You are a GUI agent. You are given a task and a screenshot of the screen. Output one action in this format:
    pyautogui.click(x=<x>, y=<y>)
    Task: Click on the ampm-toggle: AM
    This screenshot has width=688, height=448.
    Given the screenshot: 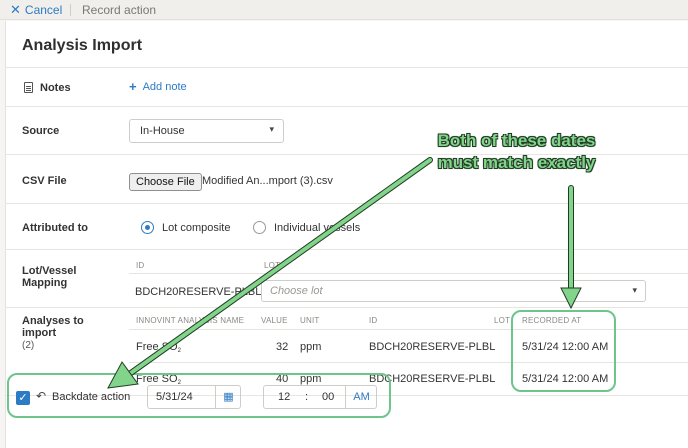 What is the action you would take?
    pyautogui.click(x=361, y=397)
    